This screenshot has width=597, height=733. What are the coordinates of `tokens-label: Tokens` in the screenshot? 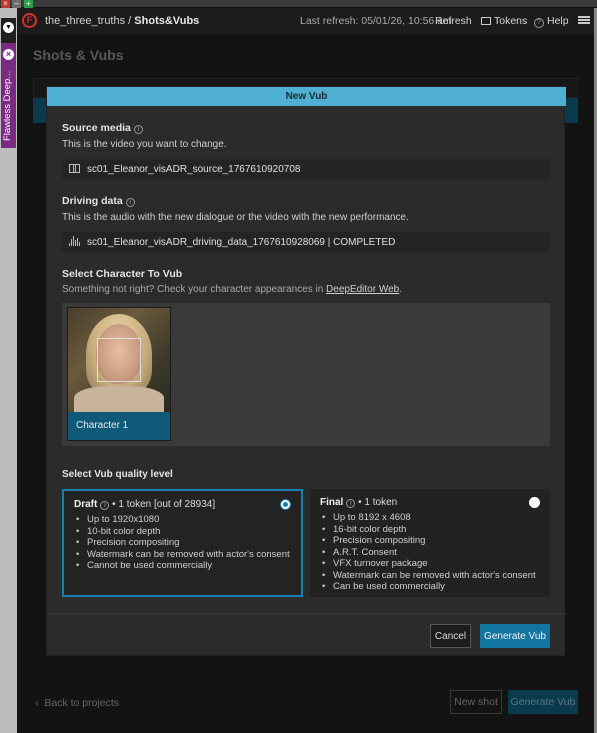 It's located at (511, 21).